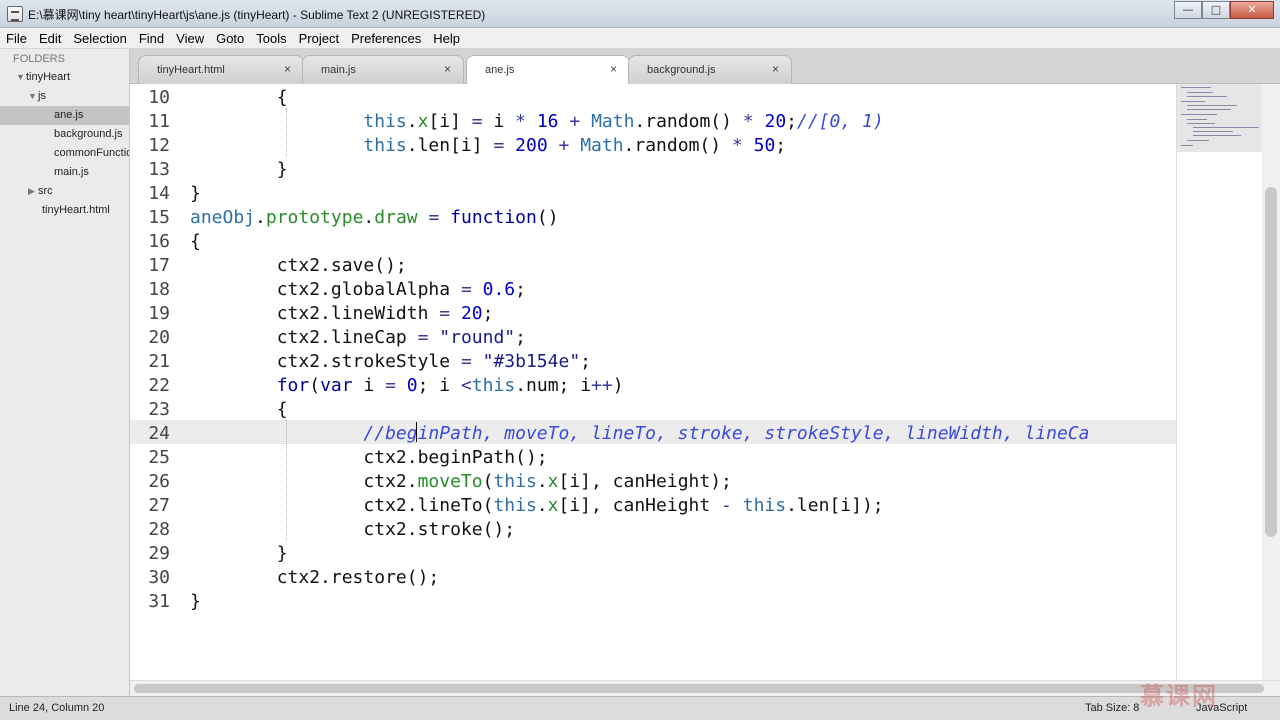 This screenshot has width=1280, height=720. I want to click on menu-tools: Tools, so click(271, 38).